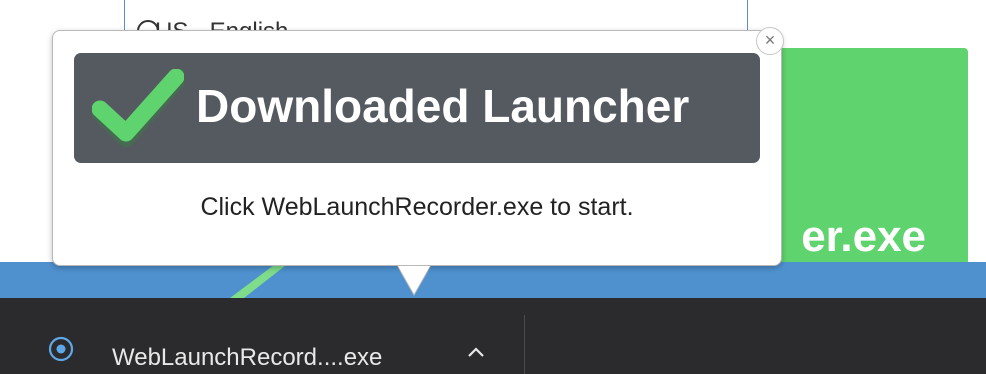 Image resolution: width=986 pixels, height=374 pixels. Describe the element at coordinates (524, 344) in the screenshot. I see `download-bar-divider` at that location.